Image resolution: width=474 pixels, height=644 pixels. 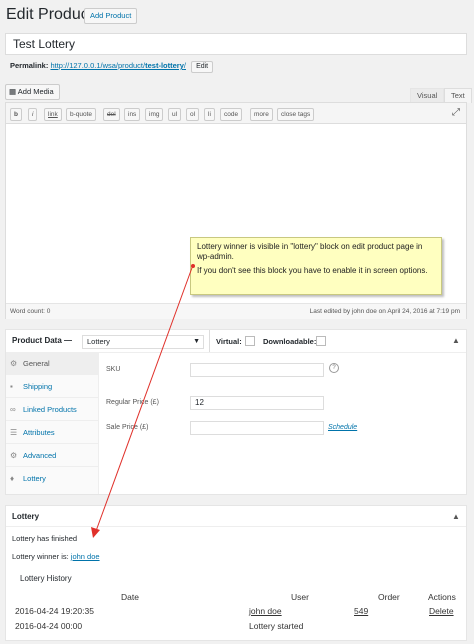 What do you see at coordinates (144, 398) in the screenshot?
I see `arrow-line` at bounding box center [144, 398].